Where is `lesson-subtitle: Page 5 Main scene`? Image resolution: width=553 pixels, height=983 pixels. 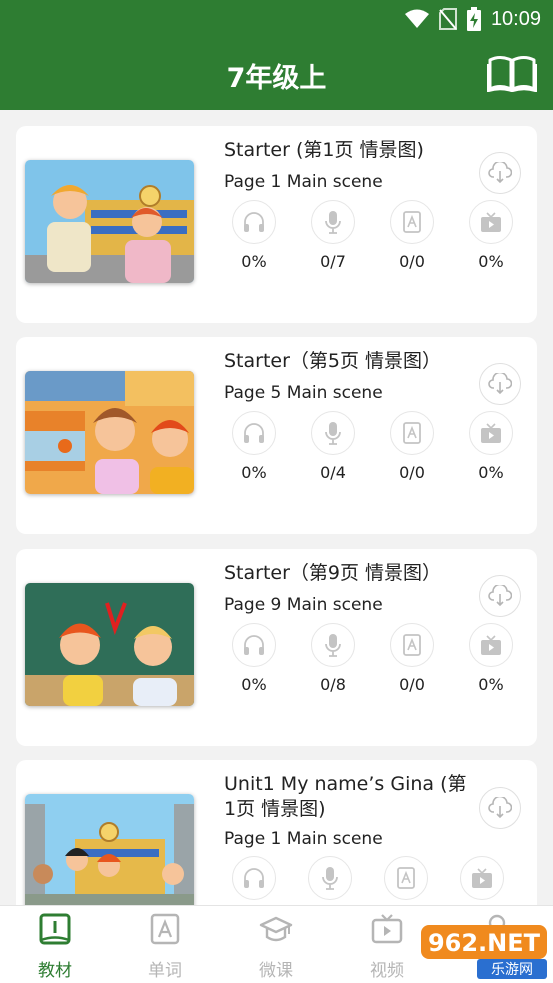 lesson-subtitle: Page 5 Main scene is located at coordinates (303, 393).